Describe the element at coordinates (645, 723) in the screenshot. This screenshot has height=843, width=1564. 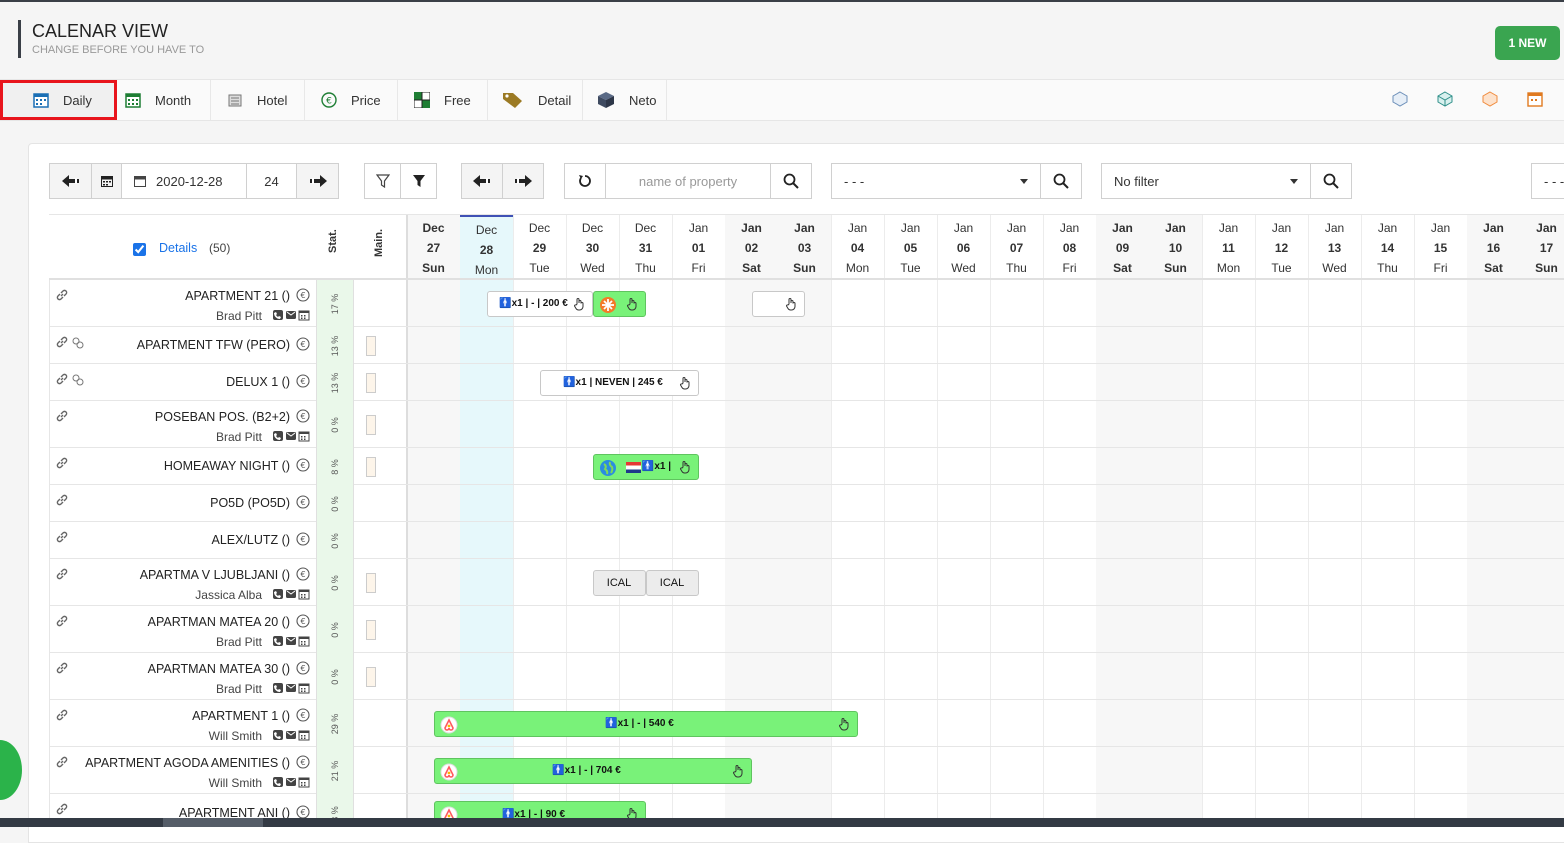
I see `booking-bar: 🚹x1 | - | 540 €` at that location.